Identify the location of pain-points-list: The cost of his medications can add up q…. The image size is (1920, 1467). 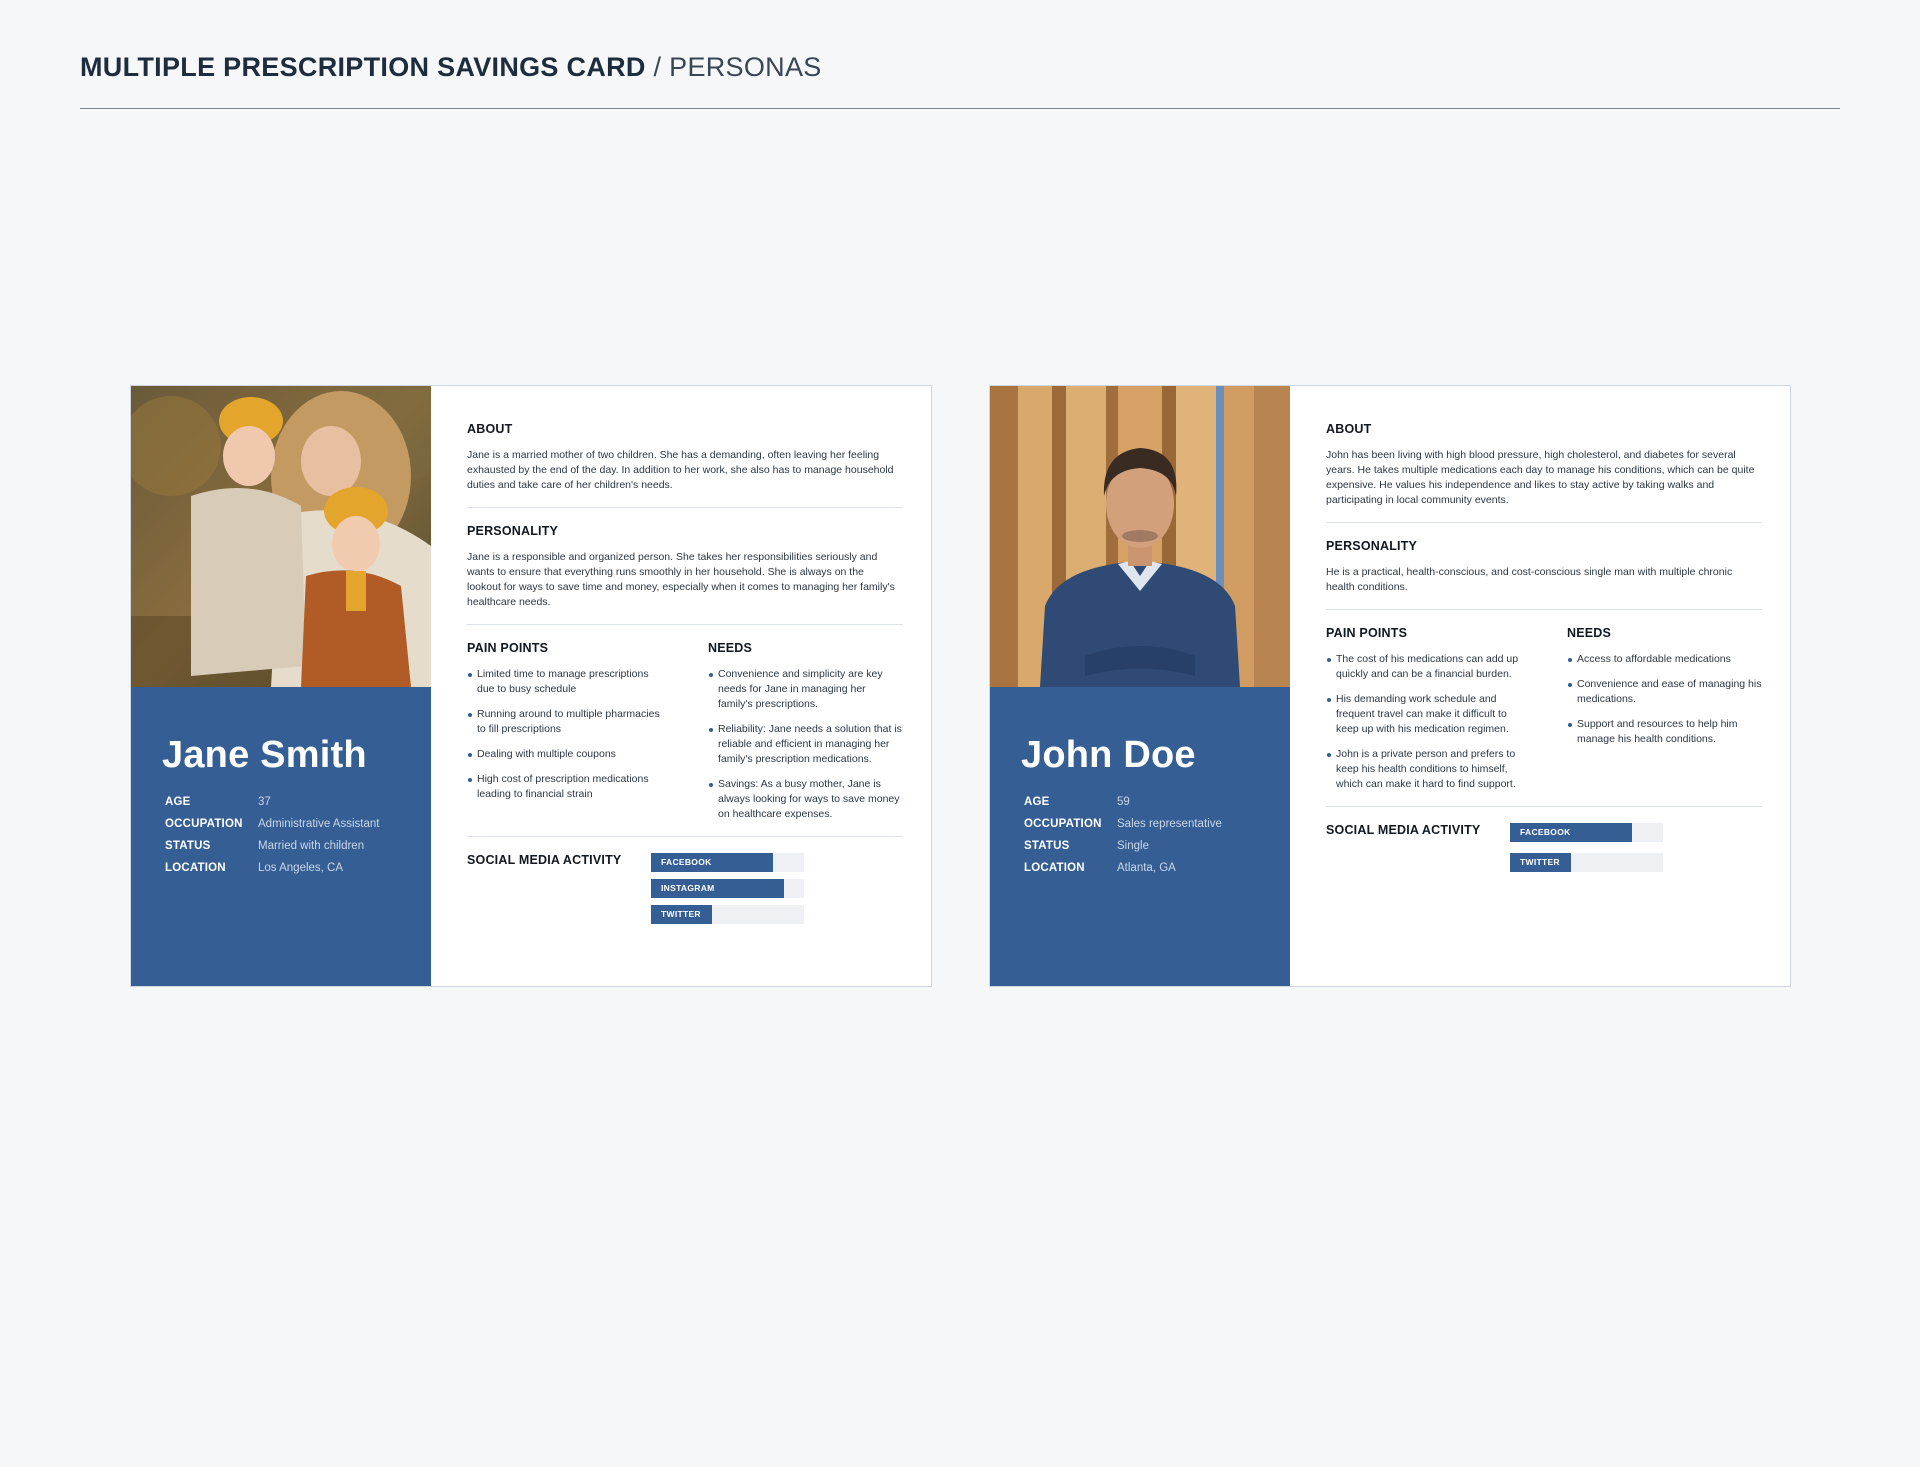
(1424, 722).